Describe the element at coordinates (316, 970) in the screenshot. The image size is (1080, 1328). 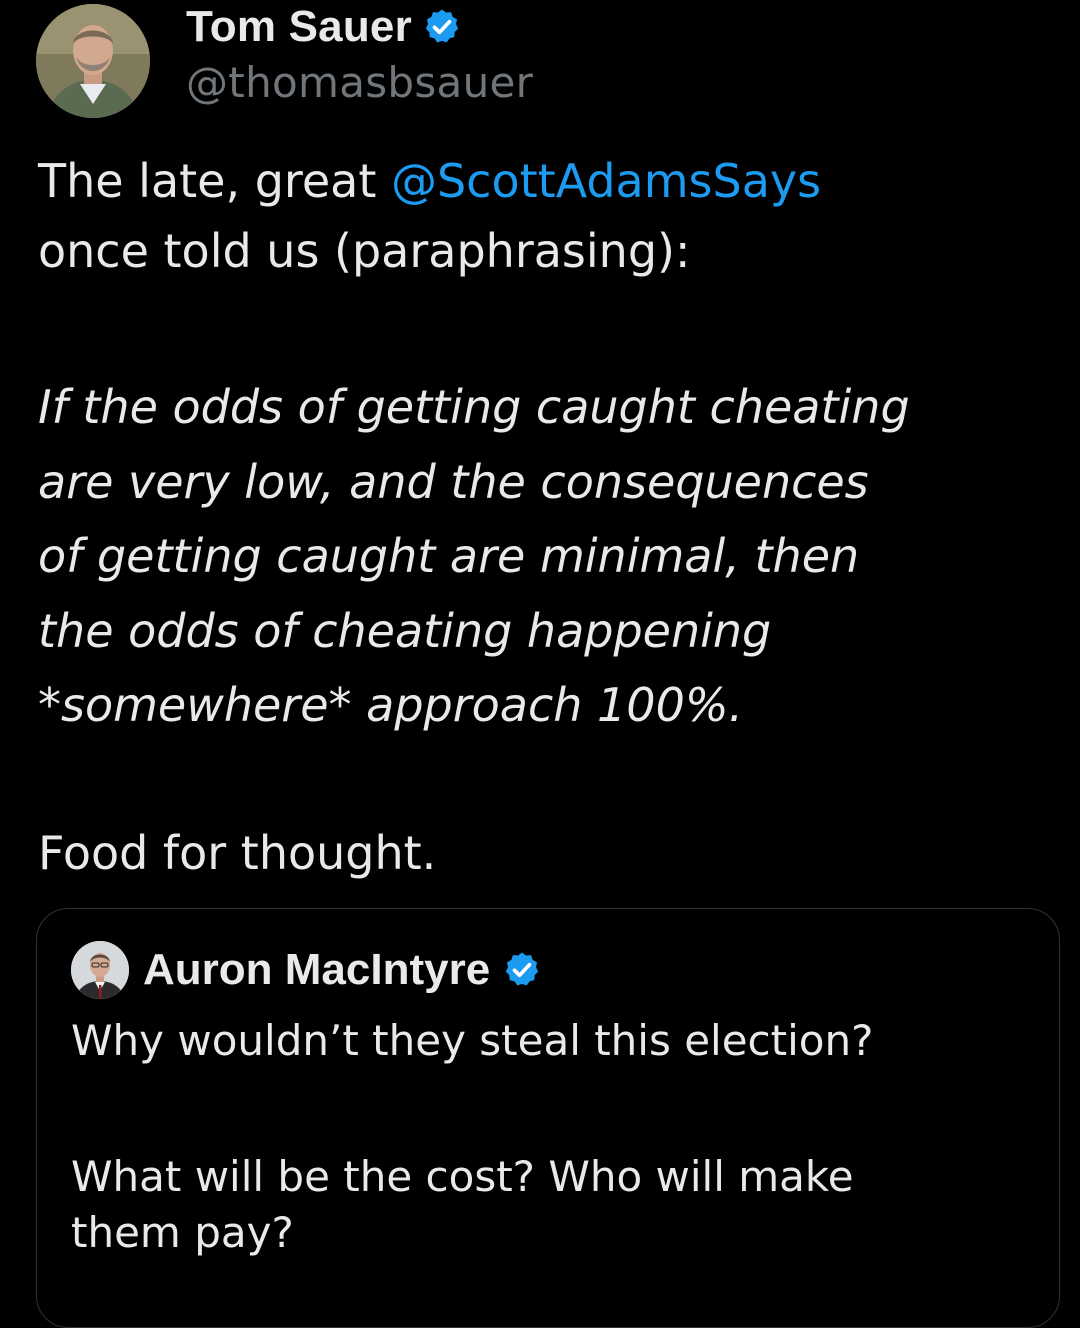
I see `quoted-author-name: Auron MacIntyre` at that location.